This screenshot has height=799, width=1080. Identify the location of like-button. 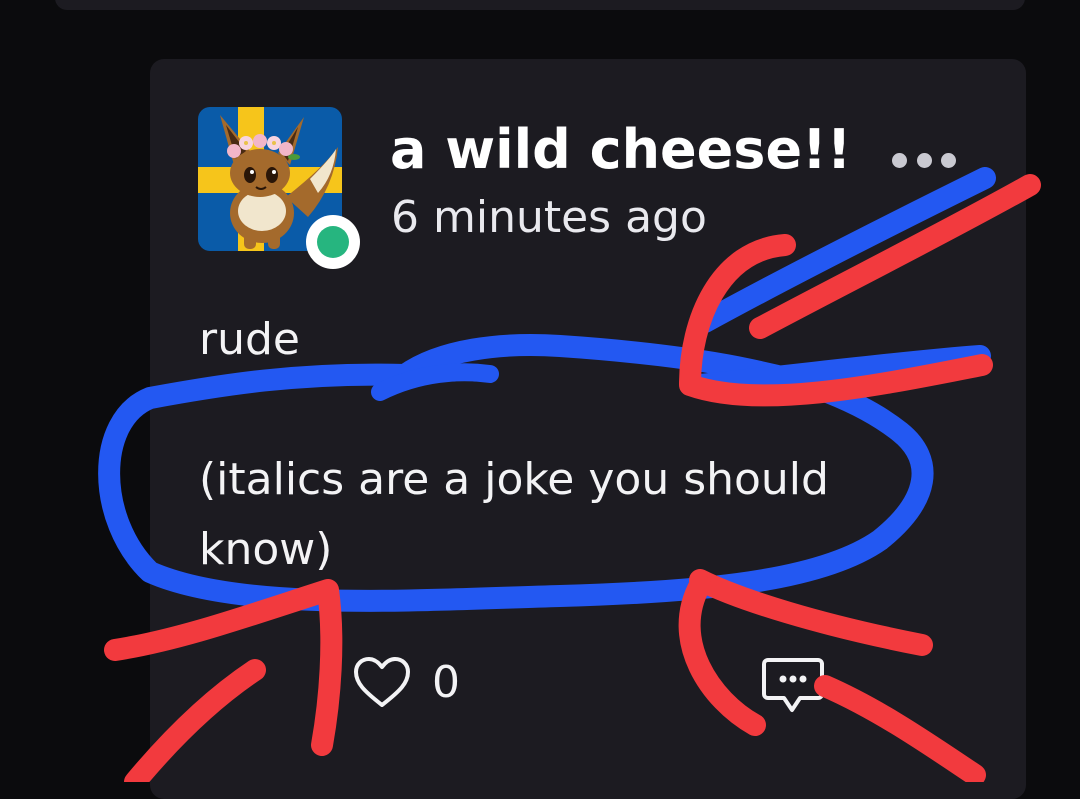
(382, 683).